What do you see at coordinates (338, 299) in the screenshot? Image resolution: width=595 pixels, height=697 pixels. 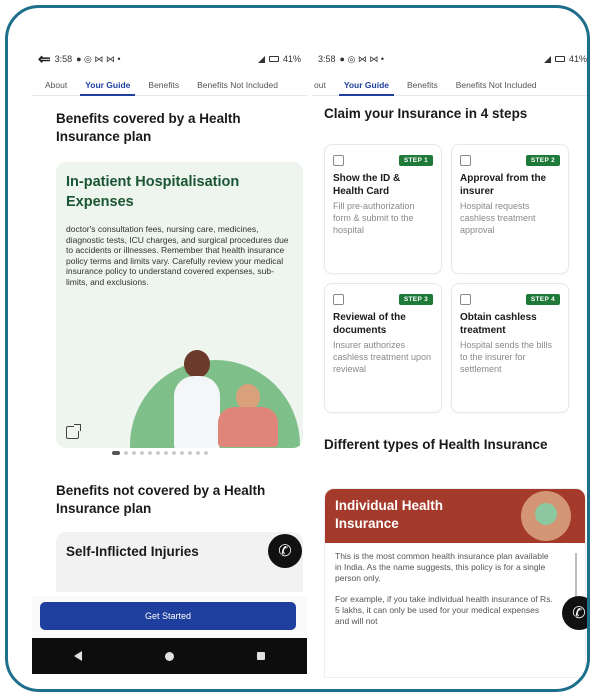 I see `document-icon` at bounding box center [338, 299].